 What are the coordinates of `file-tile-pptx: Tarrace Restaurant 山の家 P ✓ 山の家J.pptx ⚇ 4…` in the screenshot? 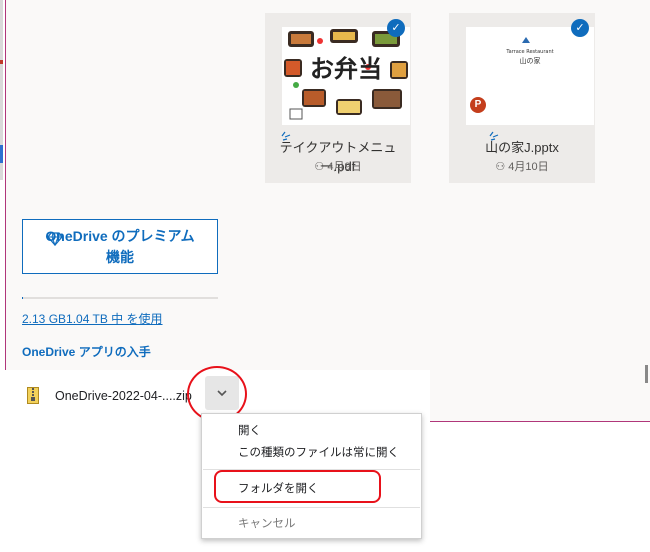 It's located at (522, 98).